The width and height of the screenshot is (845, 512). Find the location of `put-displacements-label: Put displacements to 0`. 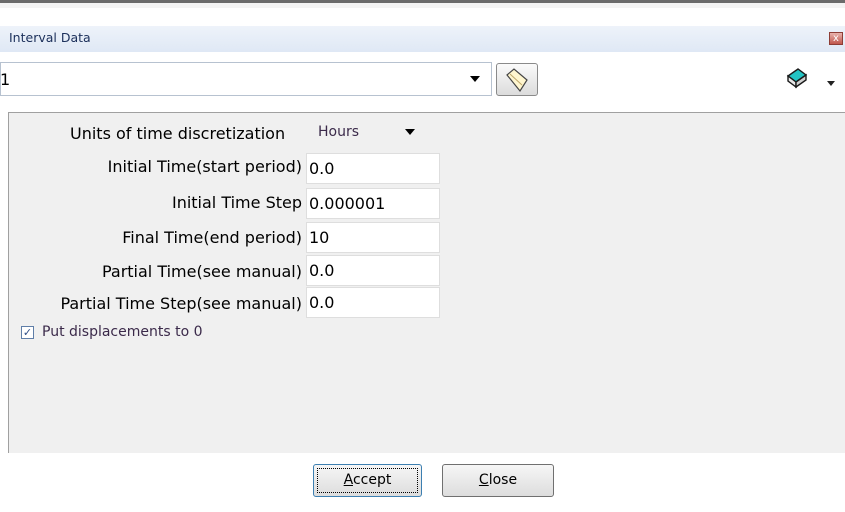

put-displacements-label: Put displacements to 0 is located at coordinates (122, 332).